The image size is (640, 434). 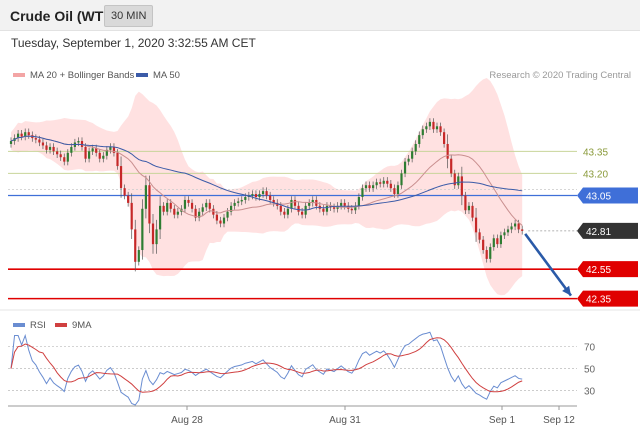 What do you see at coordinates (345, 420) in the screenshot?
I see `x-tick-label: Aug 31` at bounding box center [345, 420].